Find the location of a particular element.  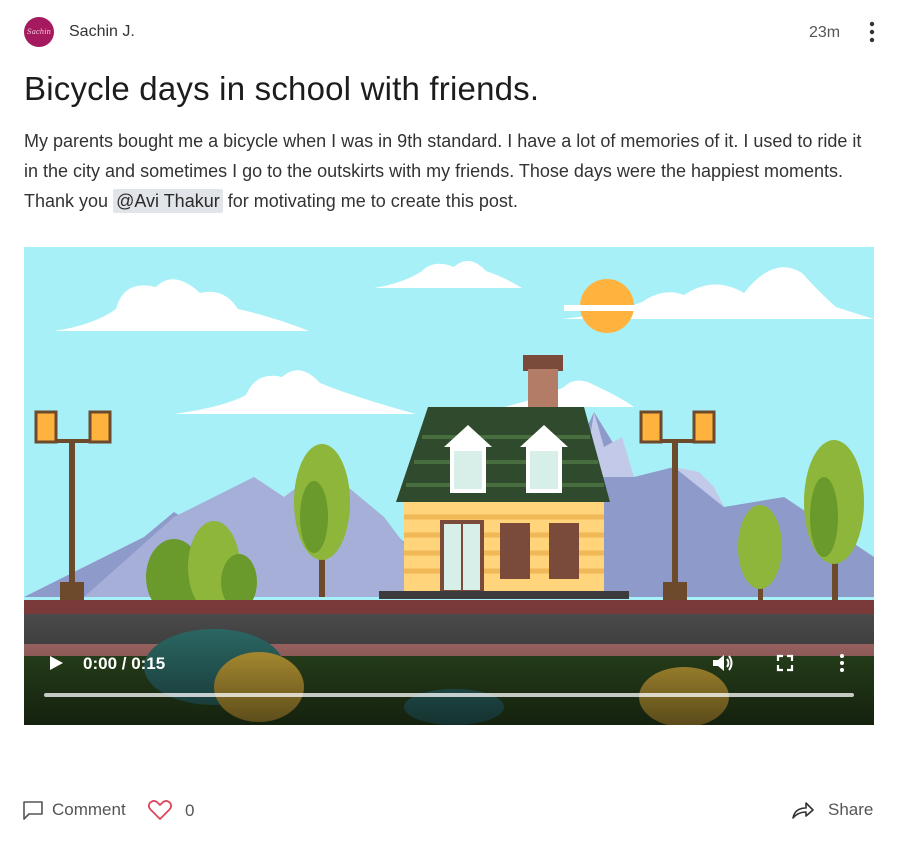

share-icon is located at coordinates (803, 810).